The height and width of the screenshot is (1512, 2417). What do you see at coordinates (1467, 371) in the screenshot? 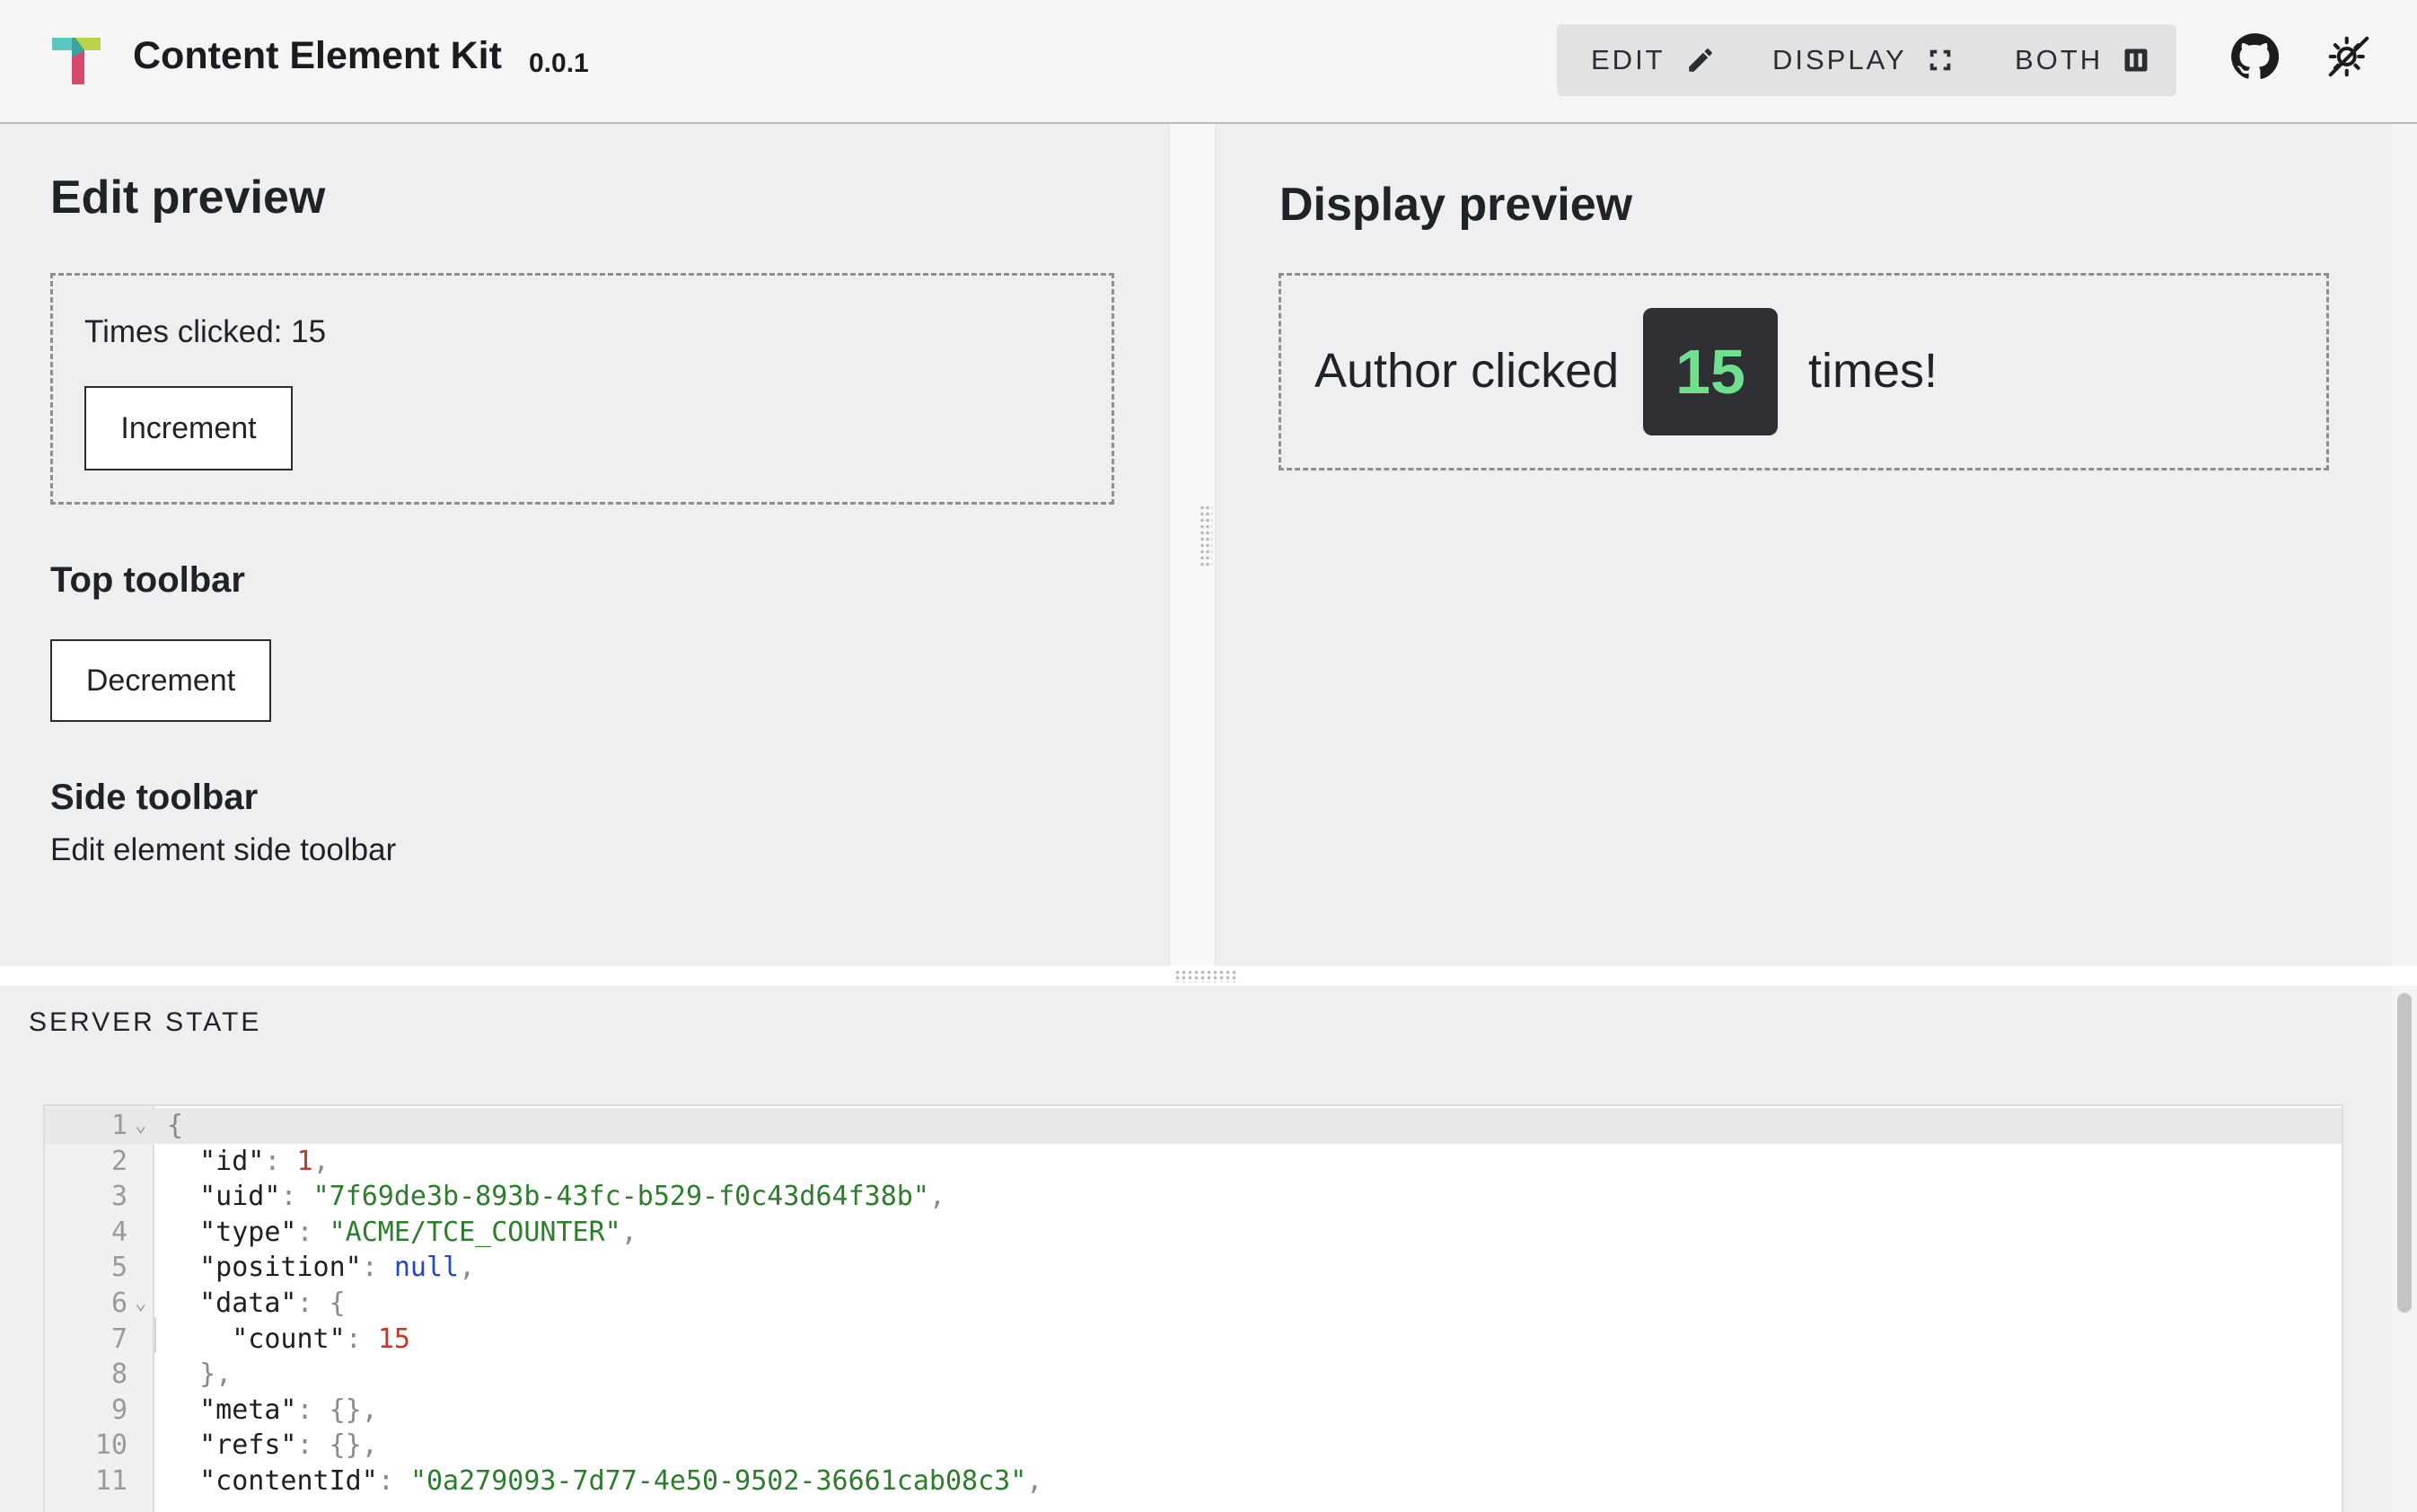
I see `author-clicked-text: Author clicked` at bounding box center [1467, 371].